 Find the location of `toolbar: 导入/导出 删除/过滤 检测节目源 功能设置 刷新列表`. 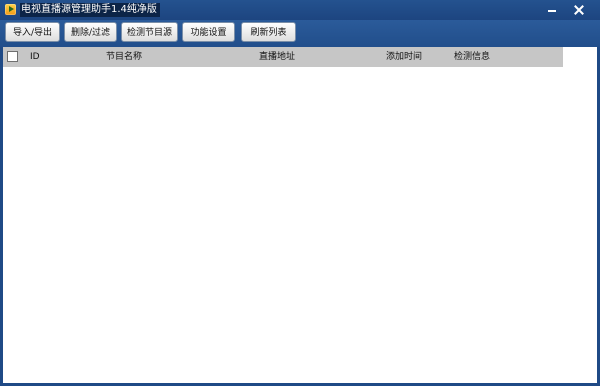

toolbar: 导入/导出 删除/过滤 检测节目源 功能设置 刷新列表 is located at coordinates (300, 33).